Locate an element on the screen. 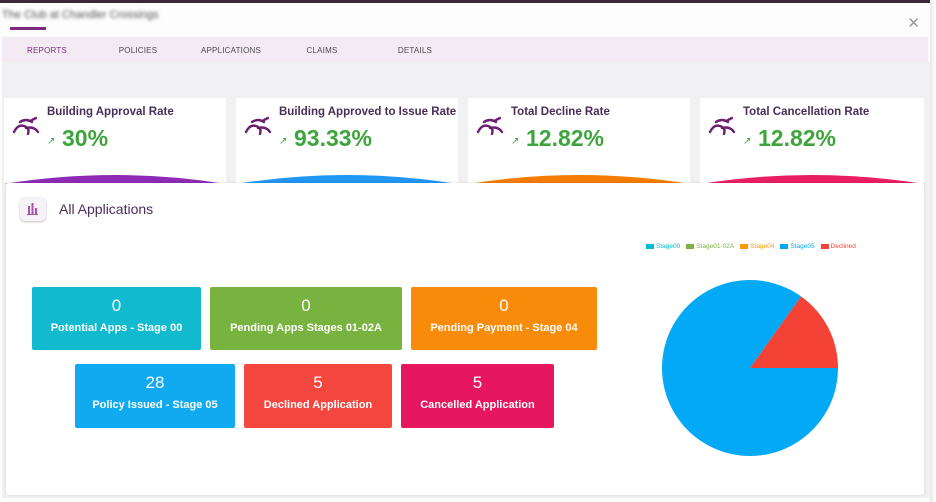 This screenshot has width=936, height=502. close-icon: ✕ is located at coordinates (913, 23).